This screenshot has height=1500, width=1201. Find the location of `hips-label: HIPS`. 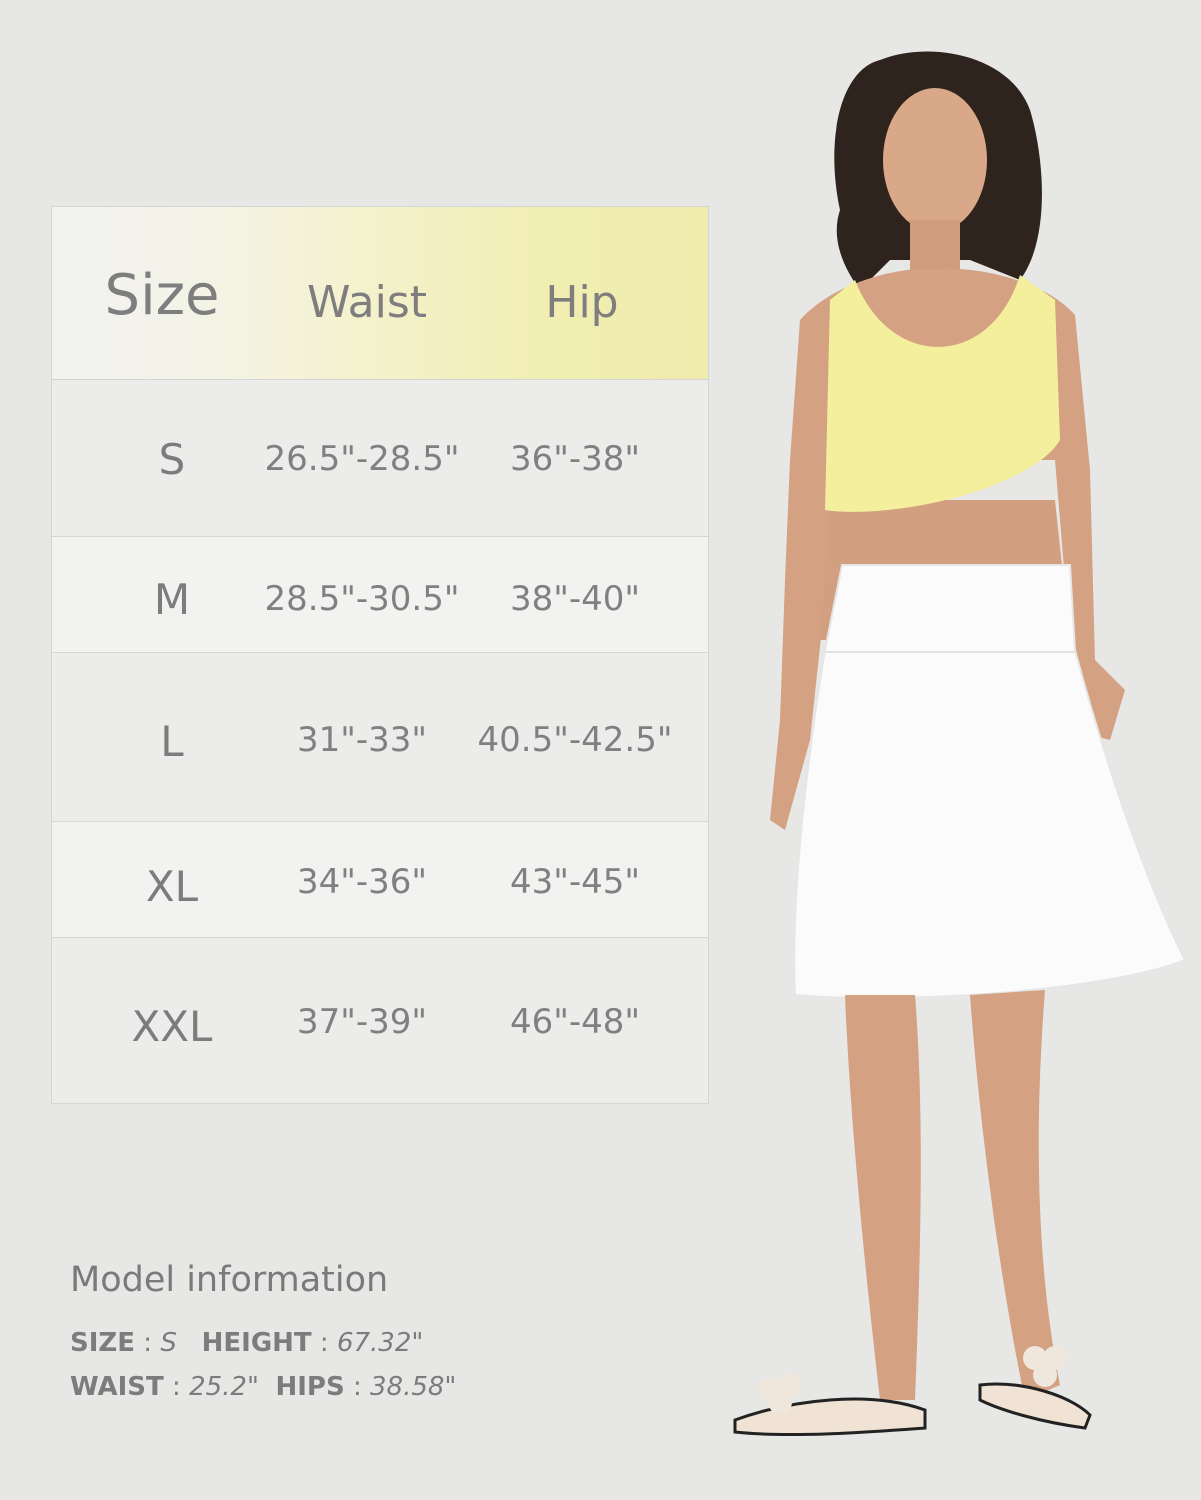

hips-label: HIPS is located at coordinates (310, 1387).